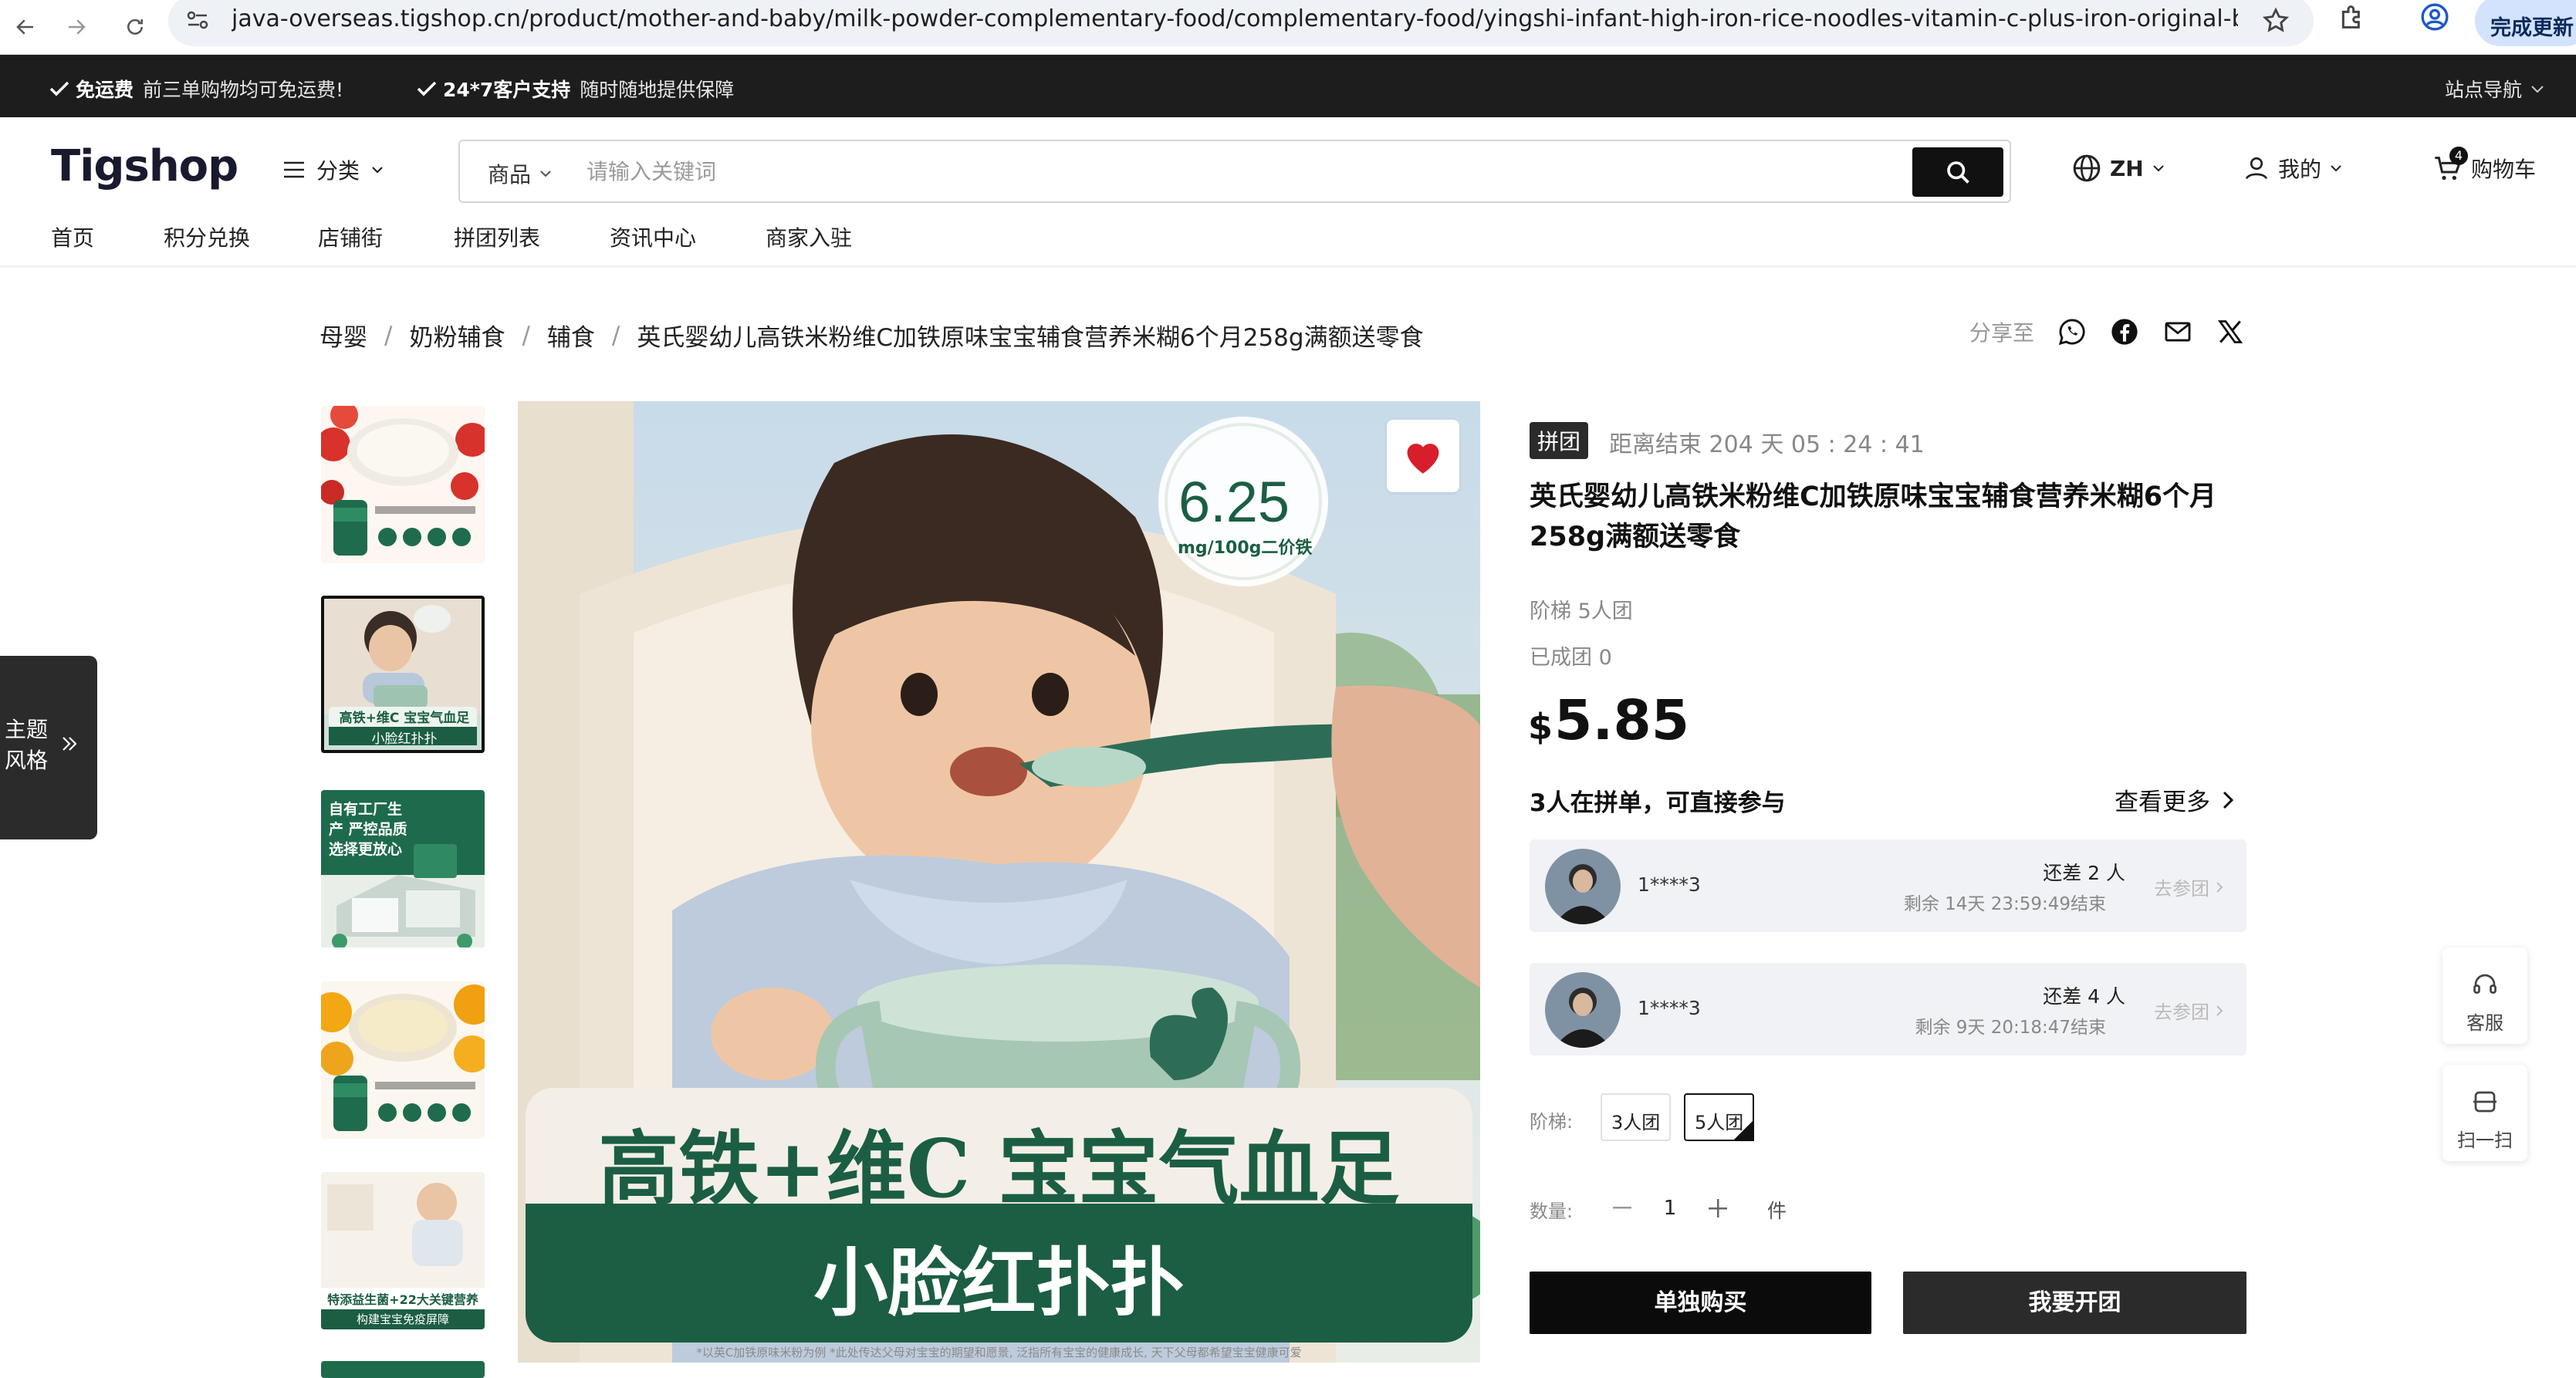  I want to click on group-time-remaining: 剩余 9天 20:18:47结束, so click(2010, 1028).